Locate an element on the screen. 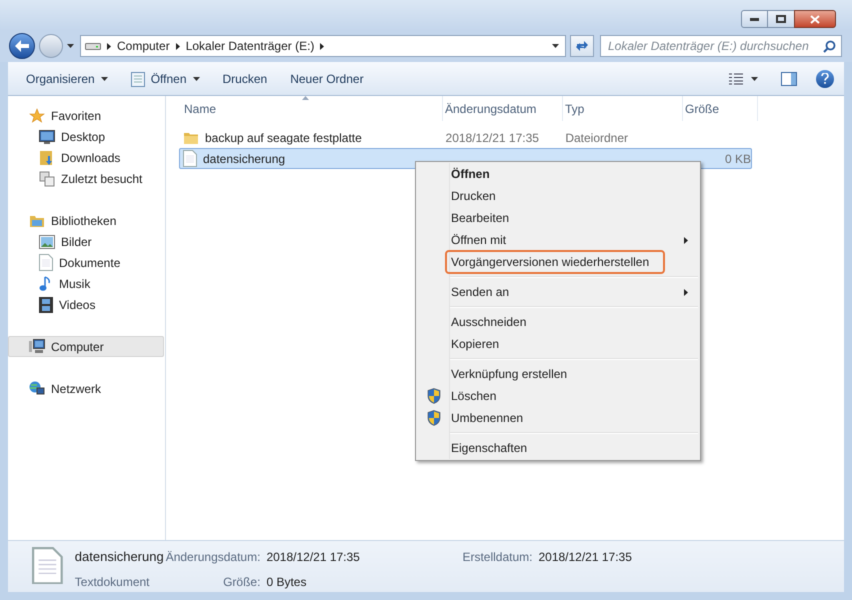  date-cell: 2018/12/21 17:35 is located at coordinates (492, 137).